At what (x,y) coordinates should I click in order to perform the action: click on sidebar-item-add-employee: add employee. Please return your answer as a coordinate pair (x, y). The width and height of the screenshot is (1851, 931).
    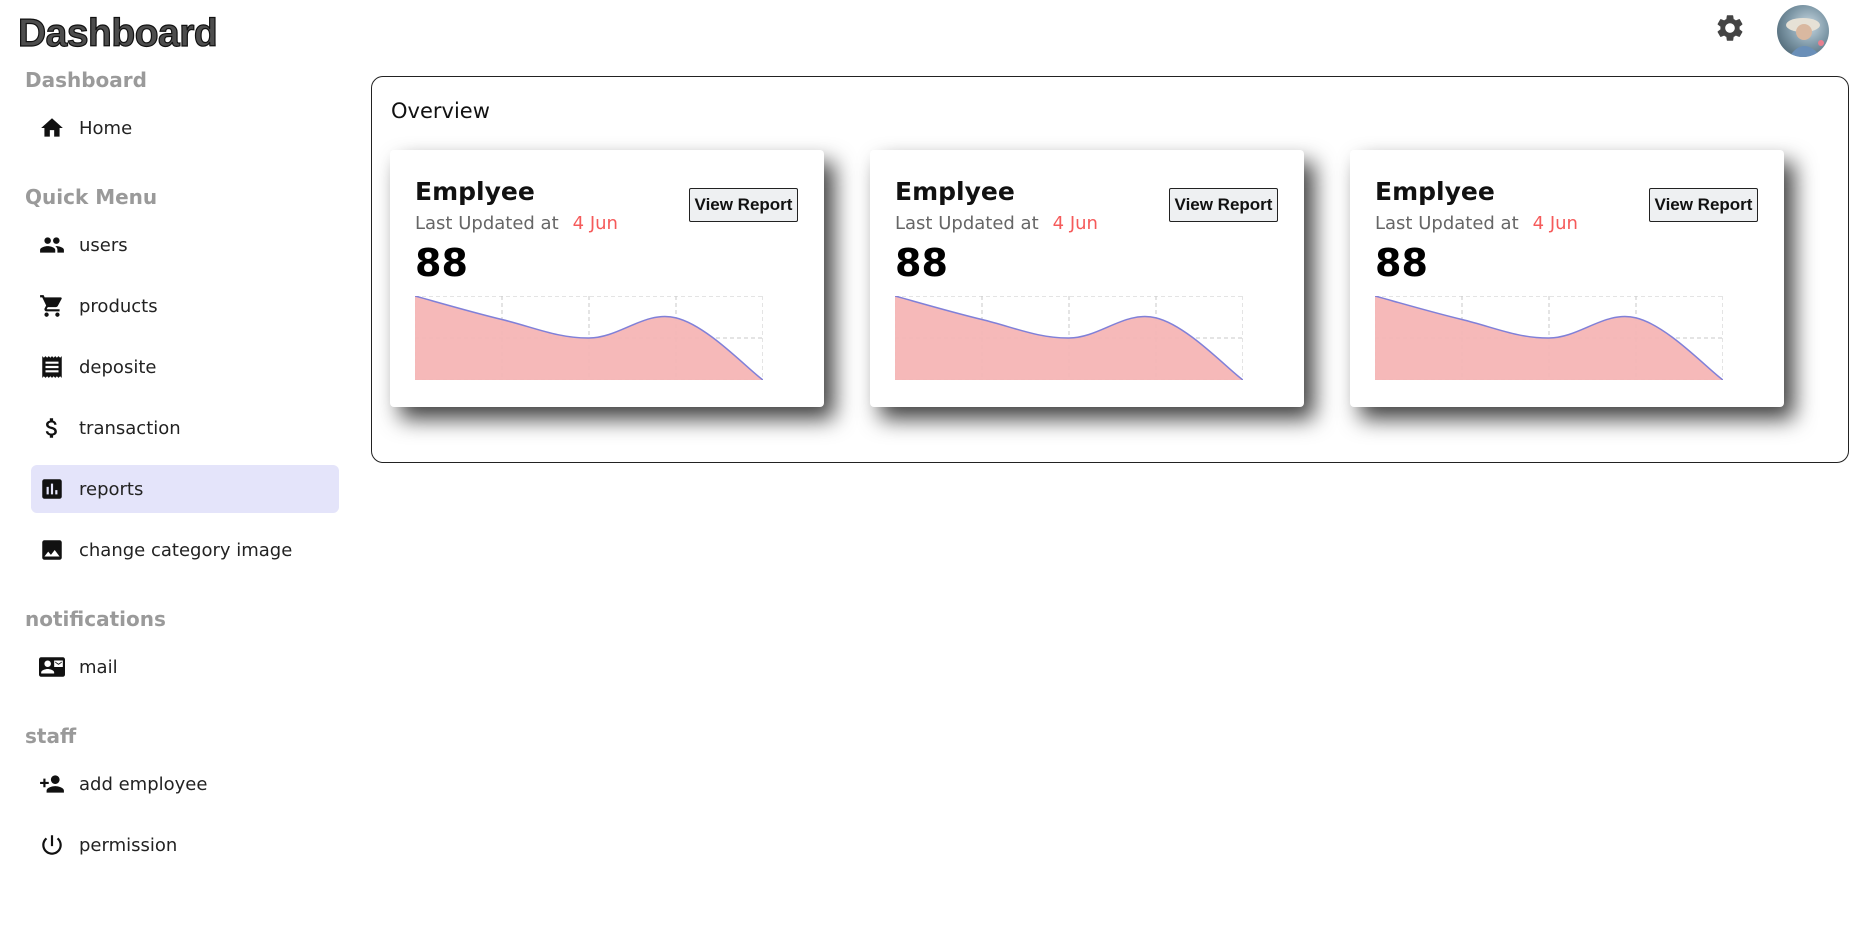
    Looking at the image, I should click on (185, 784).